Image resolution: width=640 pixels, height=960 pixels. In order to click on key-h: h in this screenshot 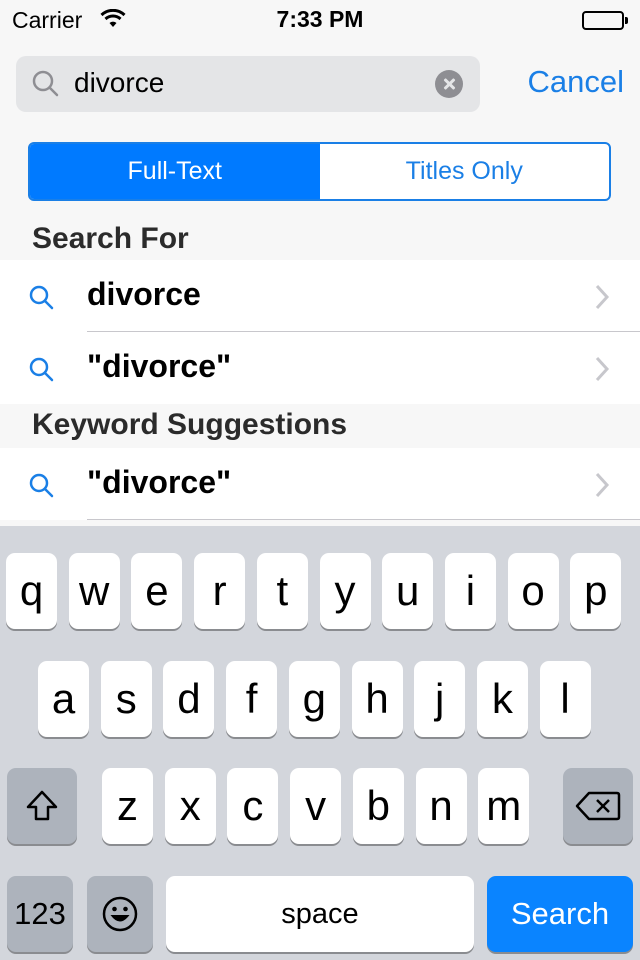, I will do `click(377, 699)`.